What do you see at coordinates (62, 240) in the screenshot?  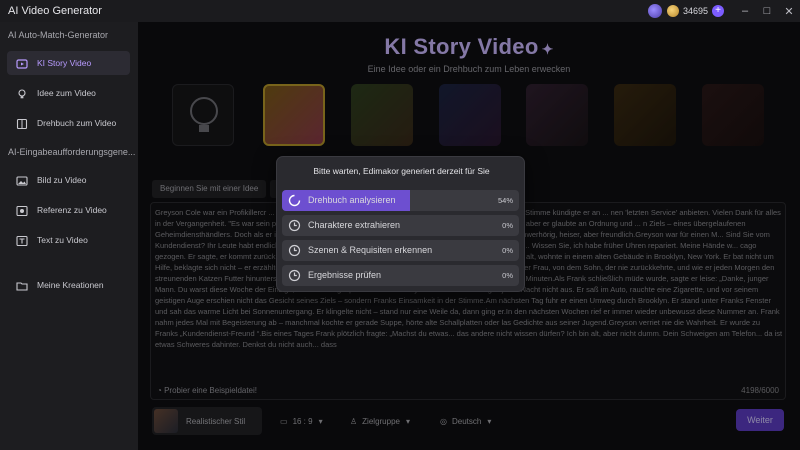 I see `sidebar-item-label: Text zu Video` at bounding box center [62, 240].